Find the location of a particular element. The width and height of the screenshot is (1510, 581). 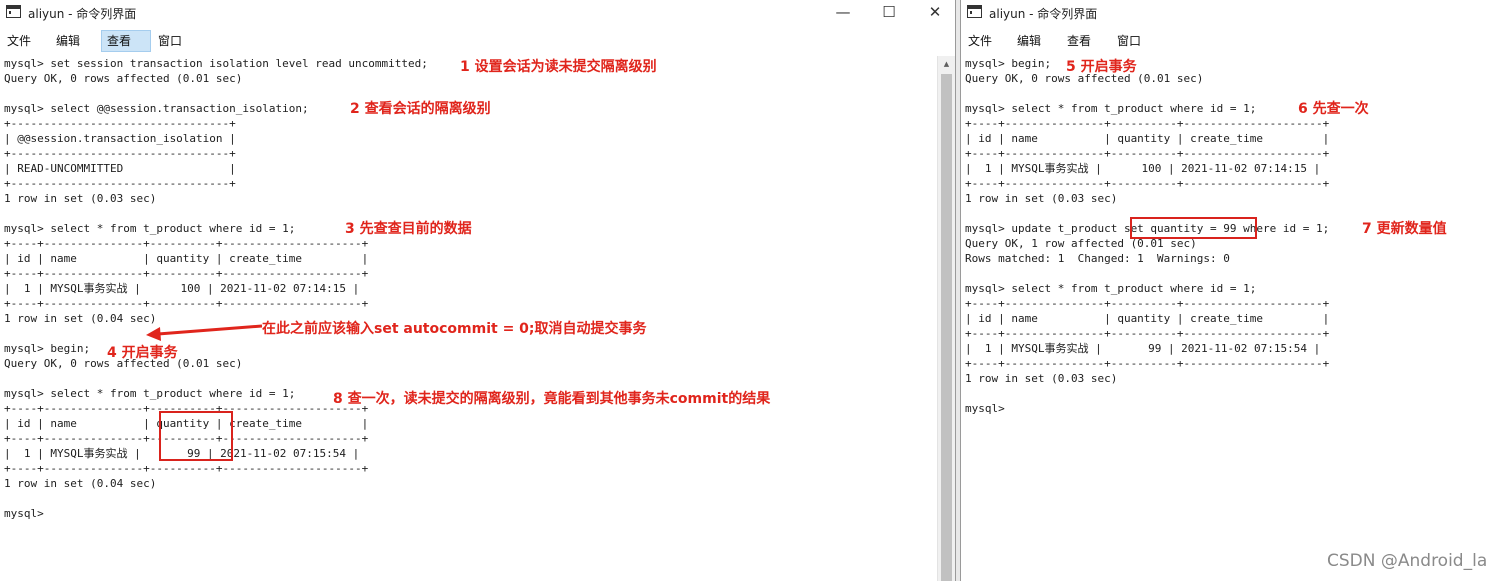

maximize-button: ☐ is located at coordinates (889, 13).